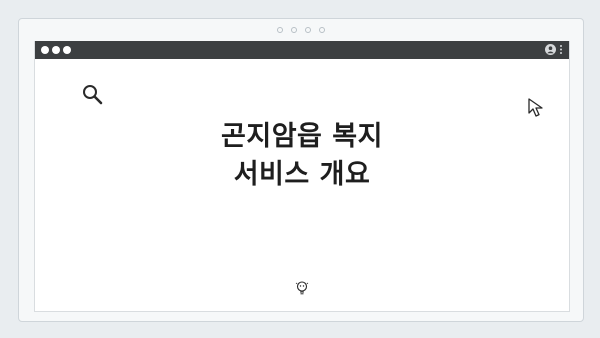 The image size is (600, 338). Describe the element at coordinates (550, 49) in the screenshot. I see `user-icon` at that location.